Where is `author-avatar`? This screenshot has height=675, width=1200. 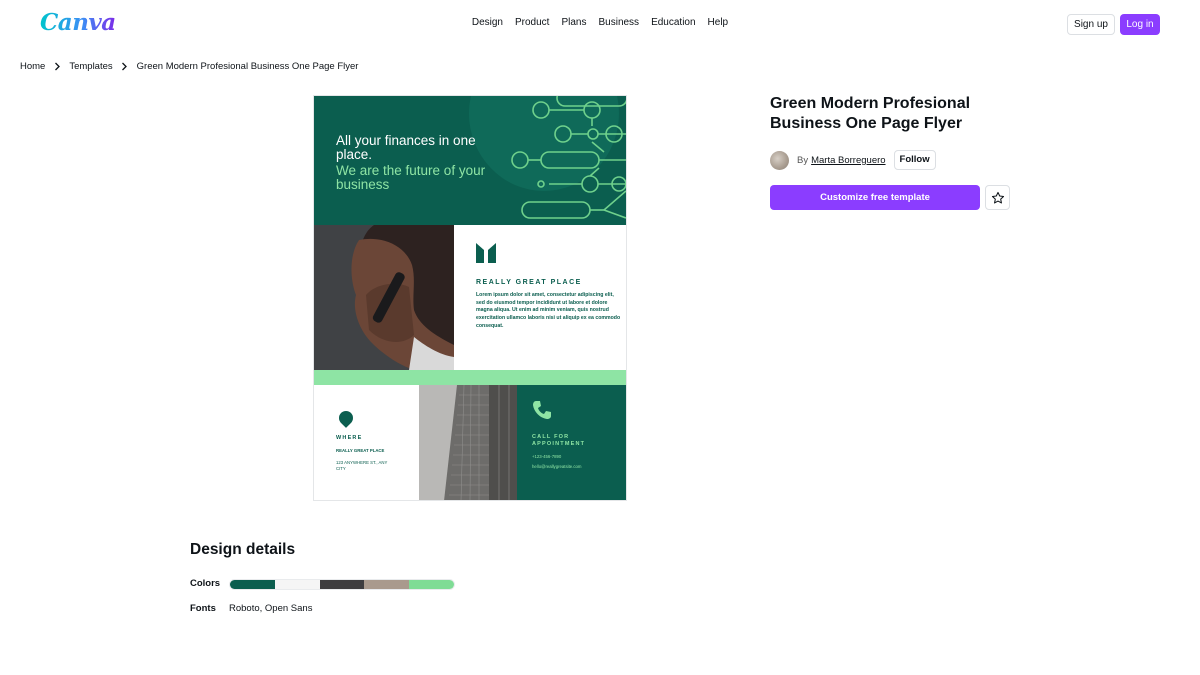 author-avatar is located at coordinates (779, 160).